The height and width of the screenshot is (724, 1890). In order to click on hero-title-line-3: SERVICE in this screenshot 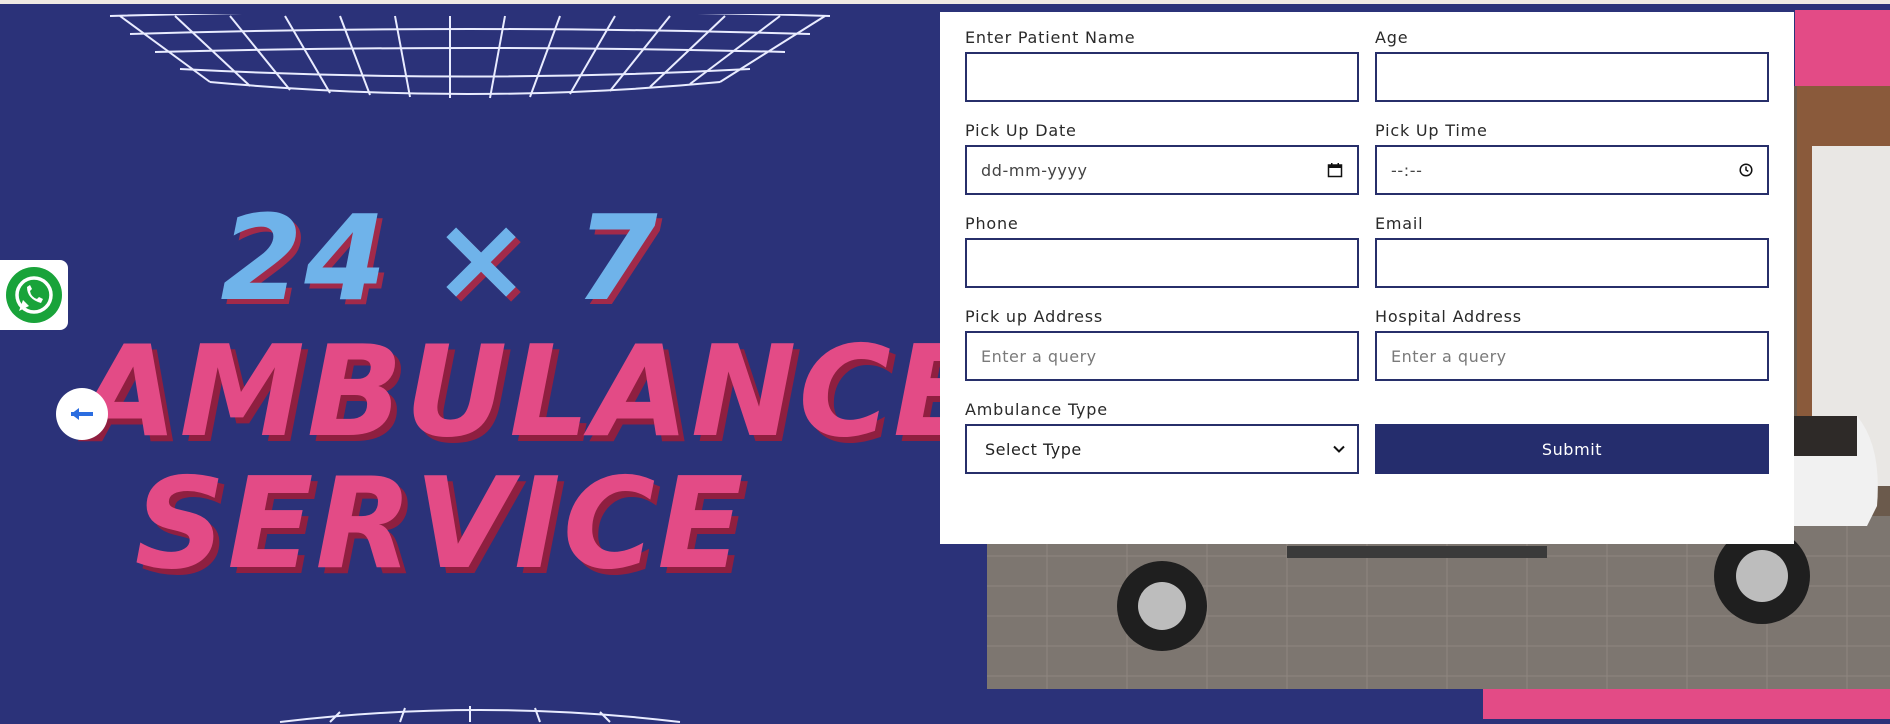, I will do `click(440, 523)`.